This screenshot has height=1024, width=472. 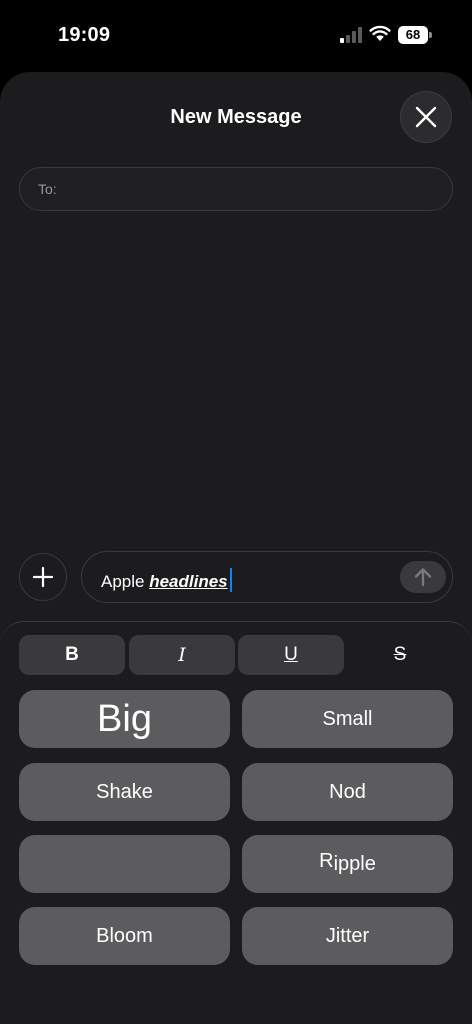 I want to click on effect-shake-button: Shake, so click(x=124, y=792).